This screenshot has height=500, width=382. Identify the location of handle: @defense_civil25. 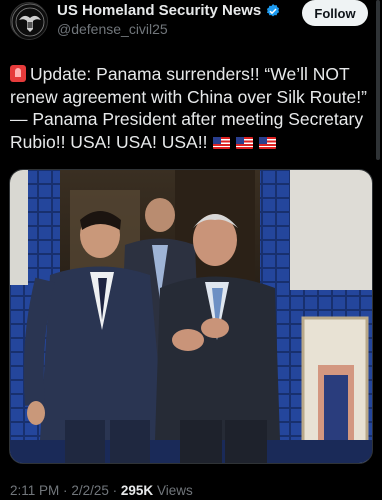
(112, 29).